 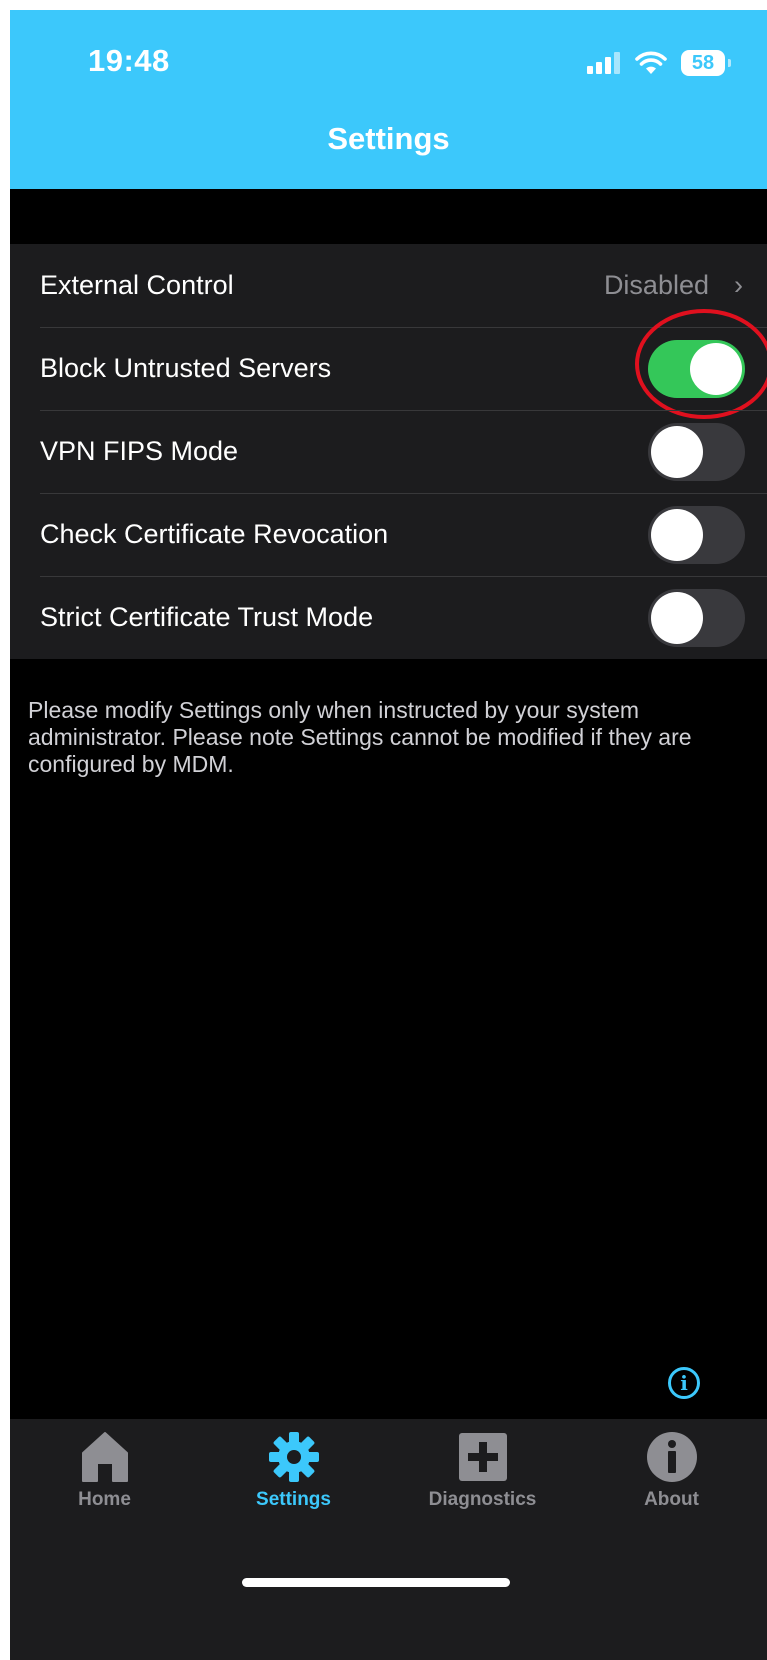 What do you see at coordinates (293, 1457) in the screenshot?
I see `gear-icon` at bounding box center [293, 1457].